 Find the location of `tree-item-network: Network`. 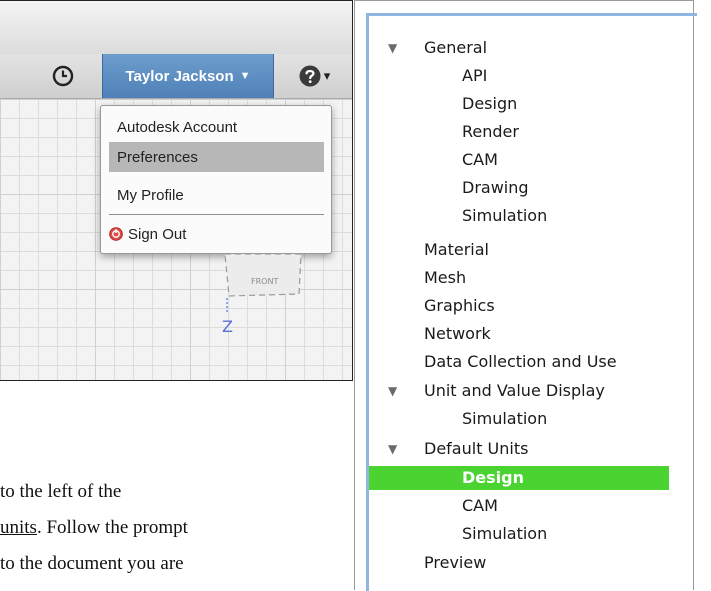

tree-item-network: Network is located at coordinates (457, 334).